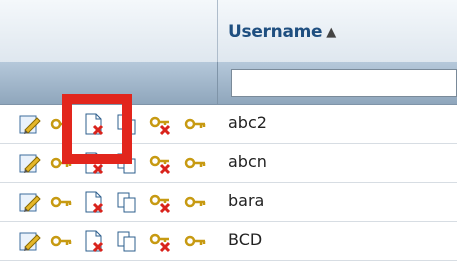  What do you see at coordinates (331, 32) in the screenshot?
I see `sort-ascending-icon: ▲` at bounding box center [331, 32].